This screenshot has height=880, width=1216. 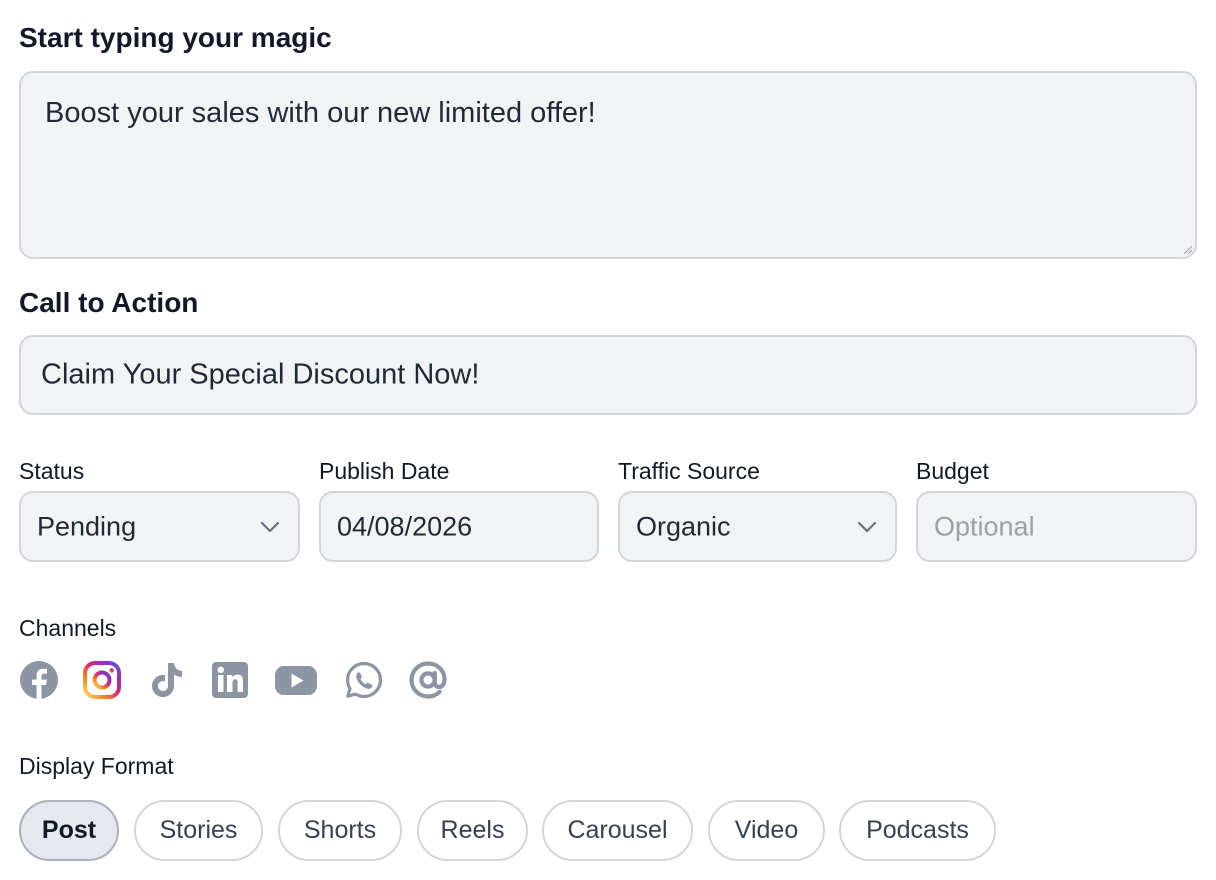 What do you see at coordinates (1187, 249) in the screenshot?
I see `resize-handle-icon` at bounding box center [1187, 249].